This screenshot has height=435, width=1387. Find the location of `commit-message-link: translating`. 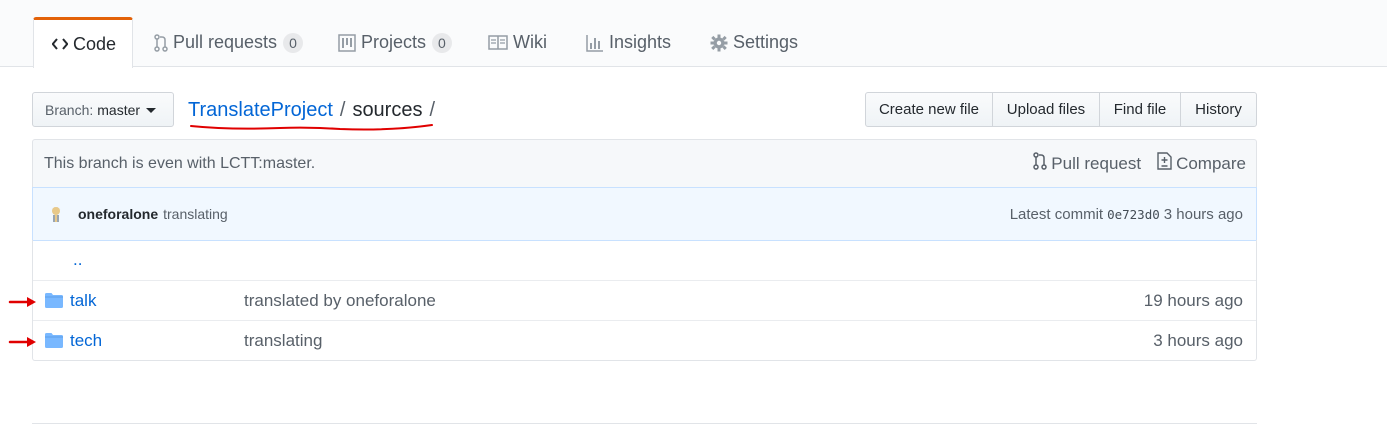

commit-message-link: translating is located at coordinates (195, 214).